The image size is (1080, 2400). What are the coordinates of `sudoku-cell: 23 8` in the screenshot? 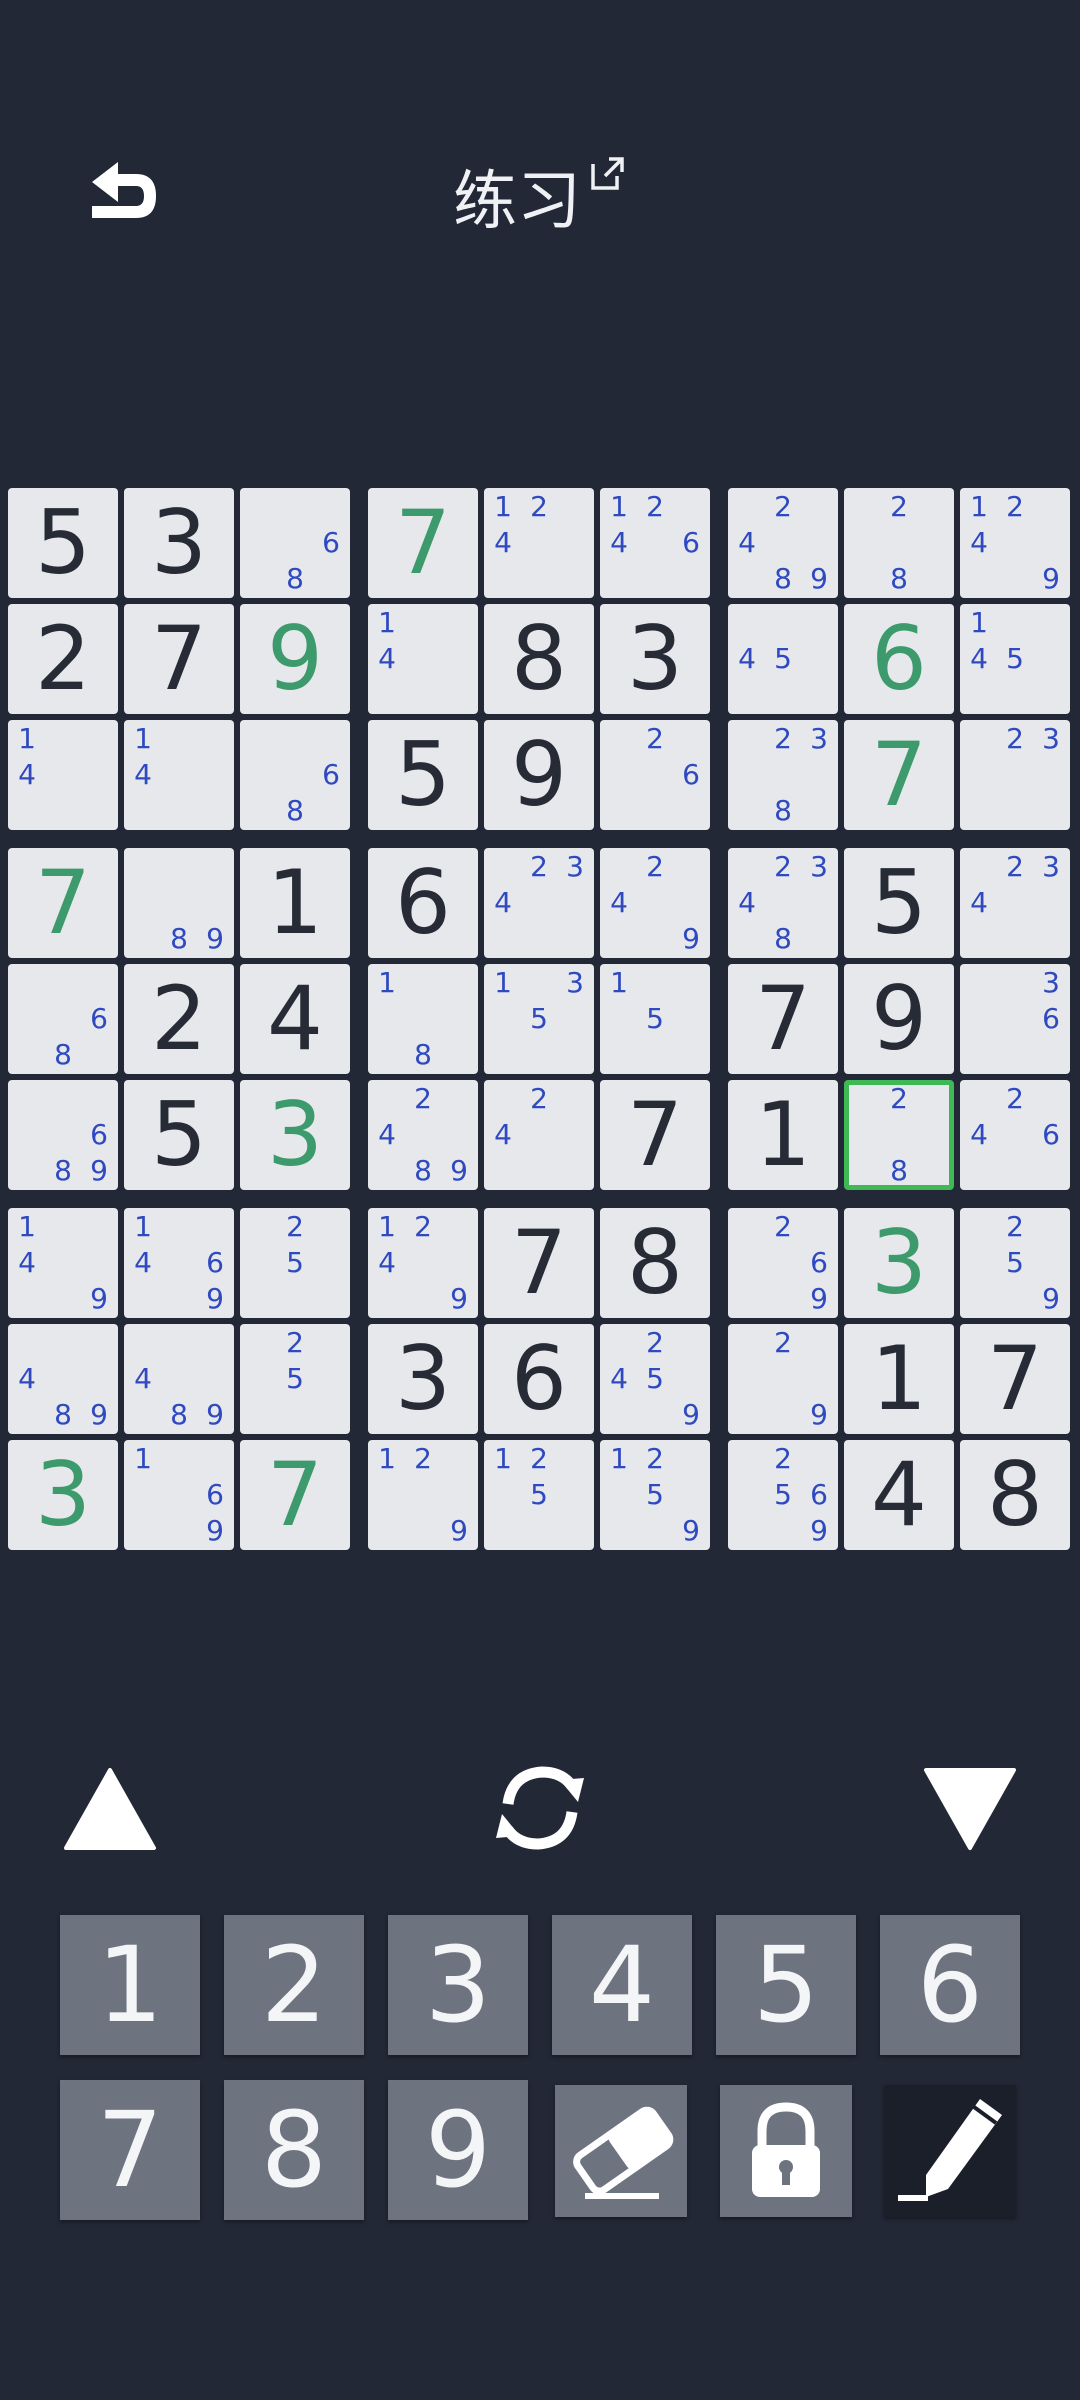 It's located at (783, 775).